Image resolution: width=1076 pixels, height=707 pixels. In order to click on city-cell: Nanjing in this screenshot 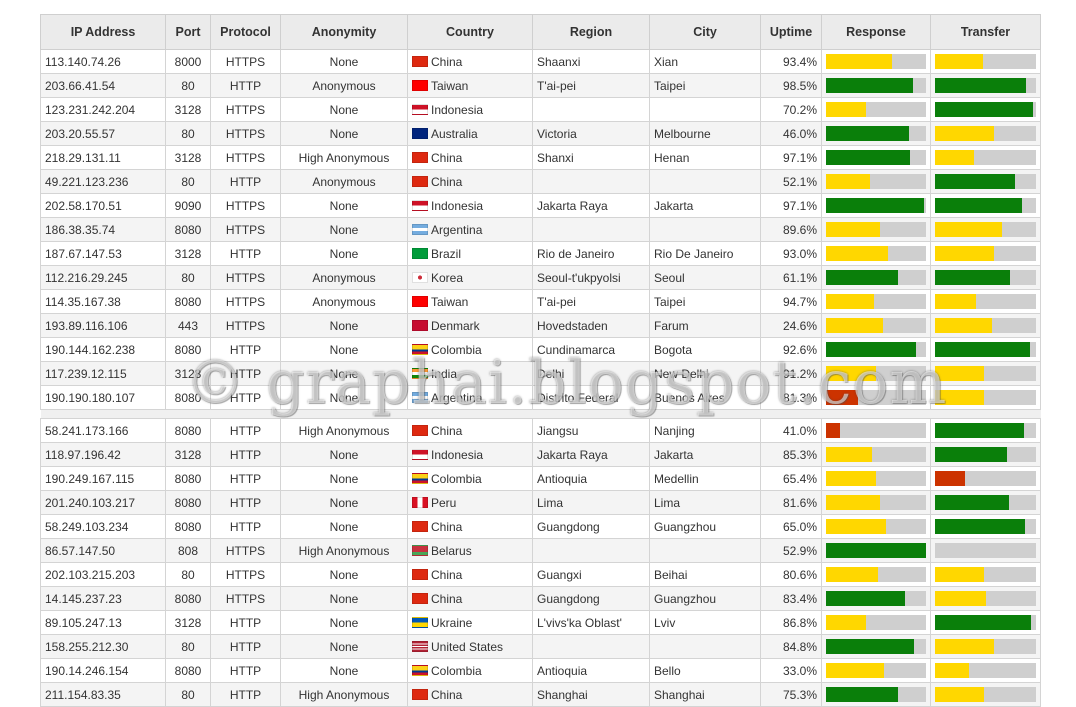, I will do `click(705, 430)`.